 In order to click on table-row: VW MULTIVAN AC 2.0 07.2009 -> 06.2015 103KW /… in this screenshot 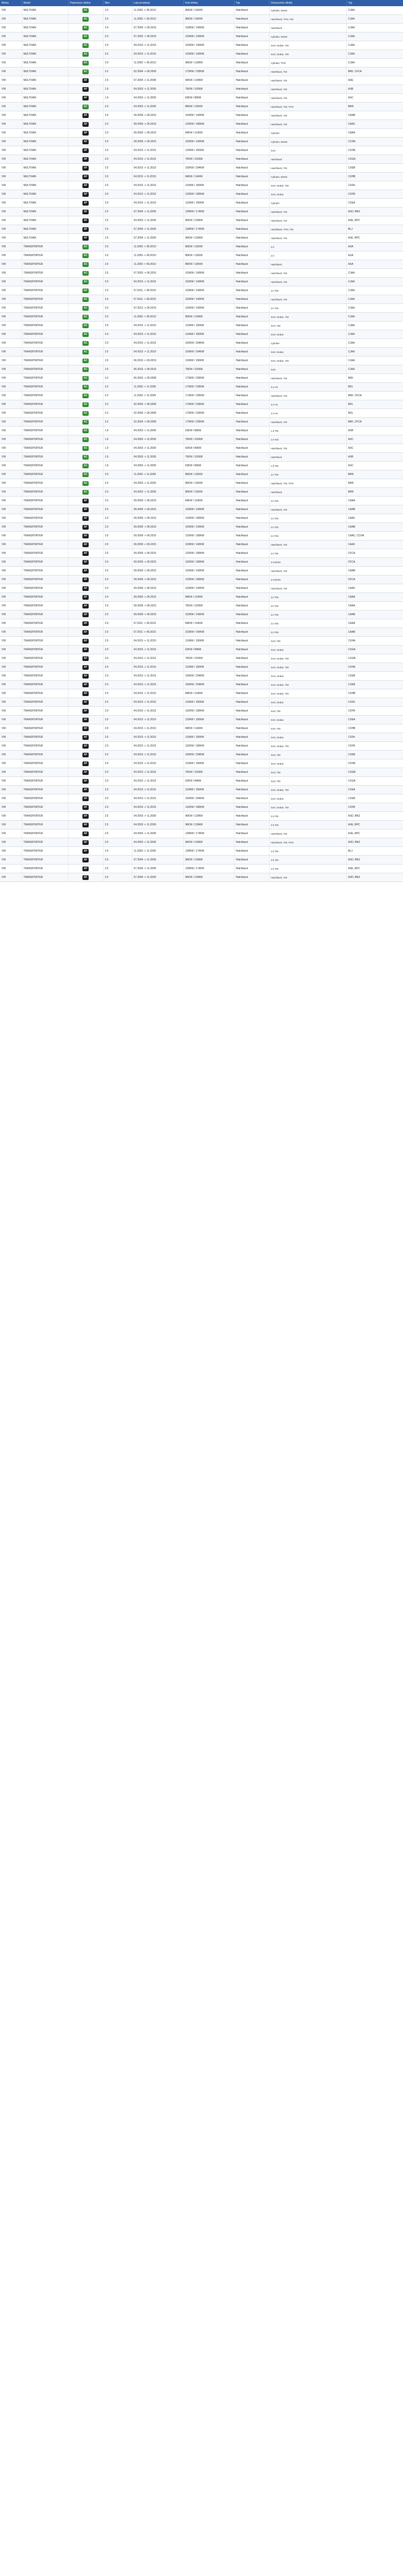, I will do `click(202, 27)`.